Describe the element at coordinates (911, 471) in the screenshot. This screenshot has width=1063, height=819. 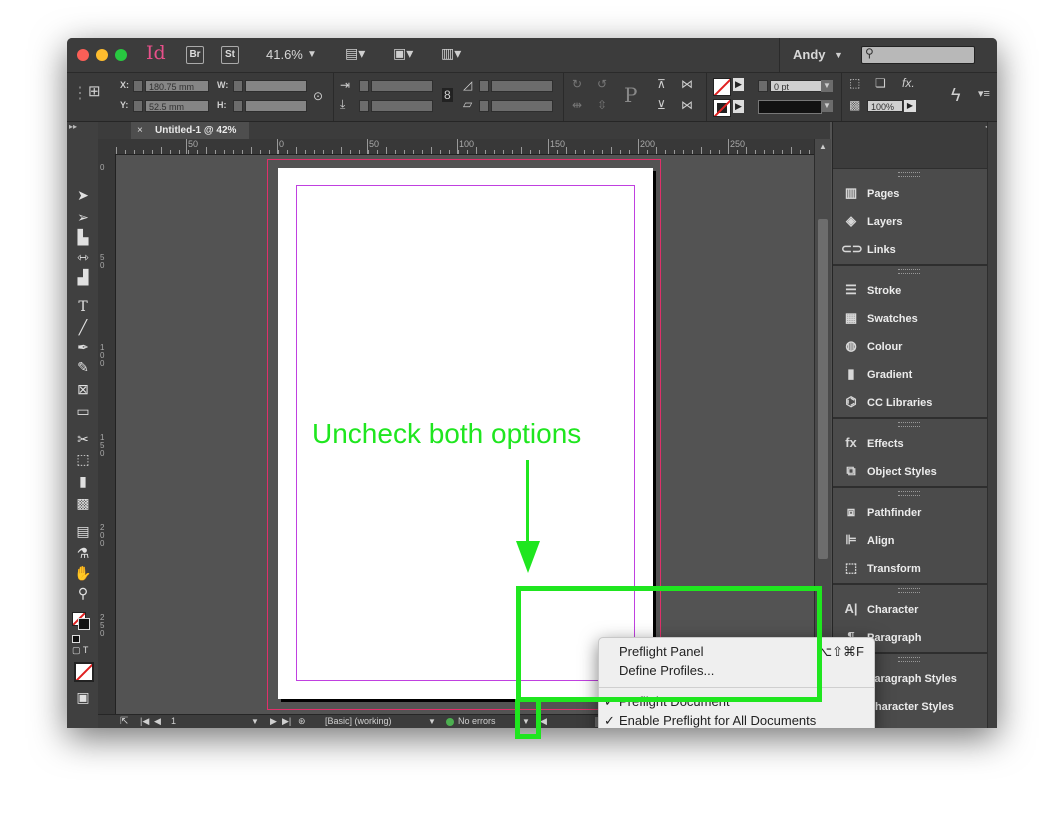
I see `panel-item-object-styles: ⧉ Object Styles` at that location.